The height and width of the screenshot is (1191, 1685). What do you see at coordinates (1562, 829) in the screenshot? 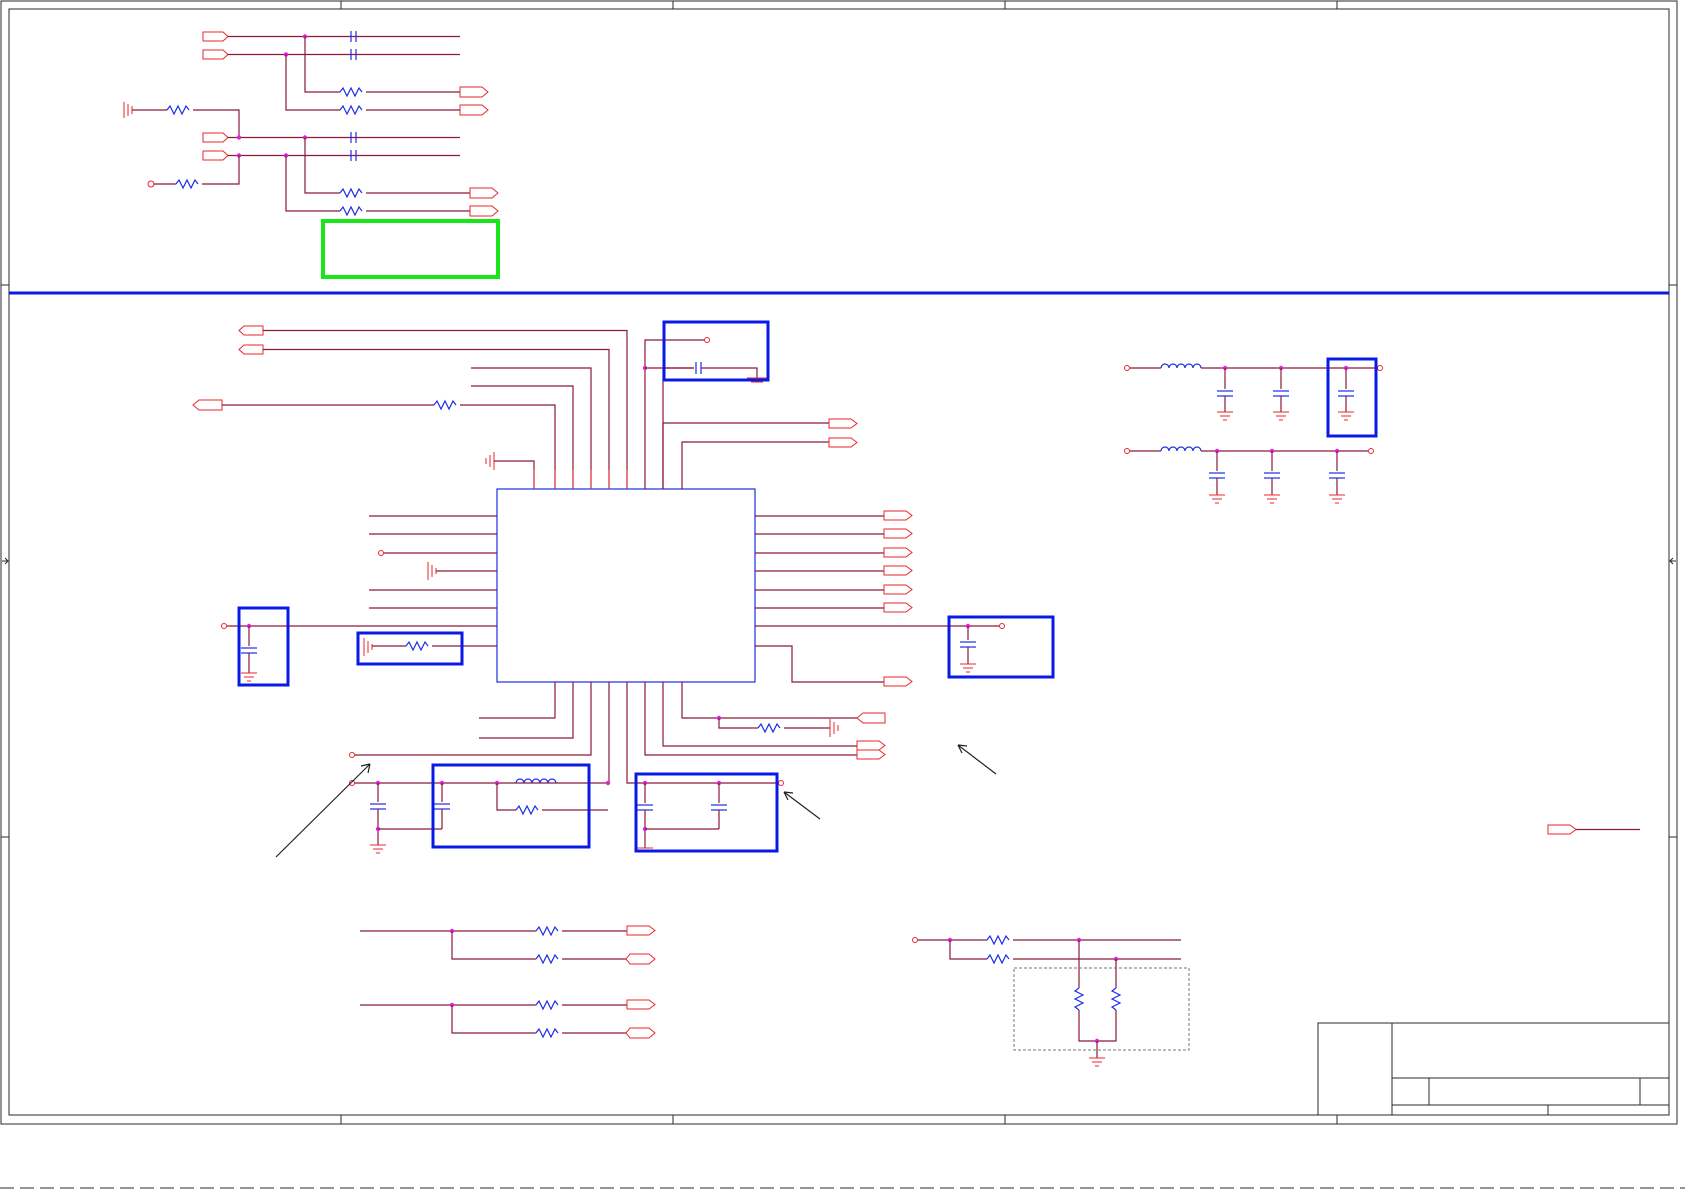
I see `lone-port-right` at bounding box center [1562, 829].